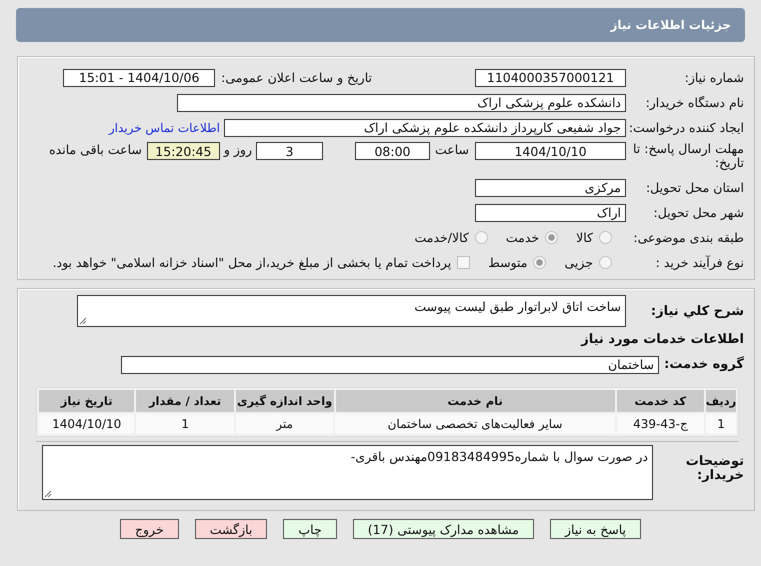 This screenshot has height=566, width=761. Describe the element at coordinates (149, 529) in the screenshot. I see `action-button: خروج` at that location.